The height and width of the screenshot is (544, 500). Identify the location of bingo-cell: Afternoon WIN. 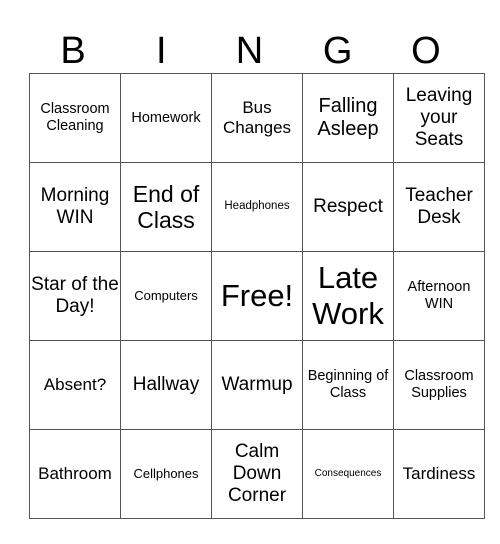
(439, 296).